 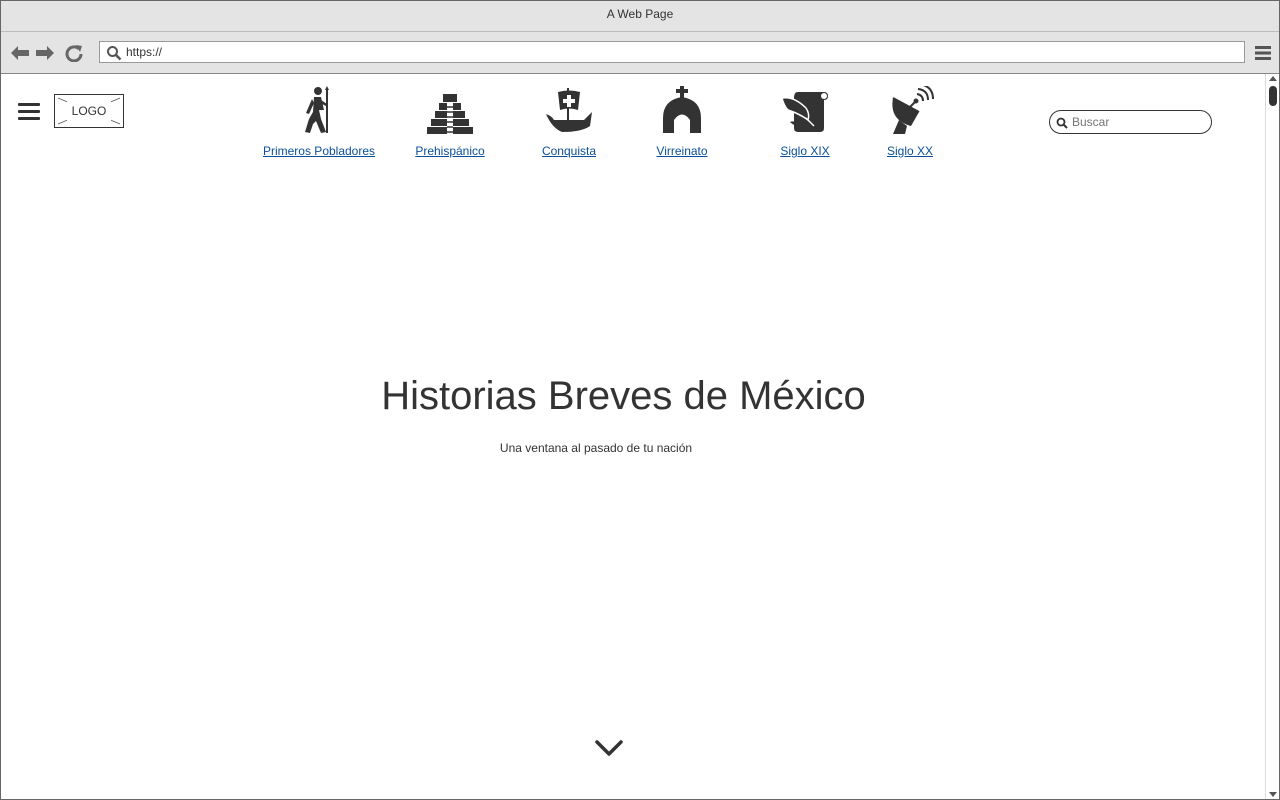 I want to click on hero-subtitle: Una ventana al pasado de tu nación, so click(x=596, y=448).